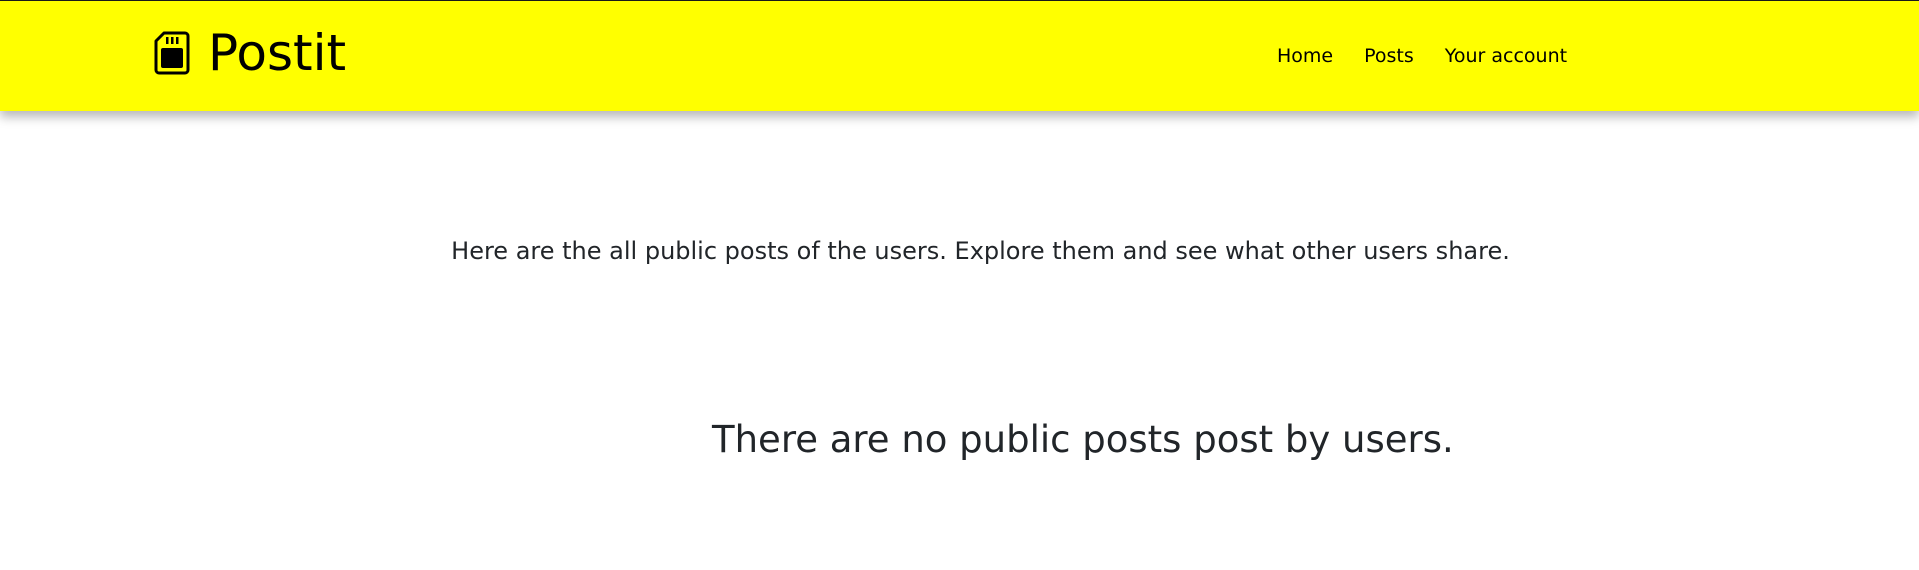 This screenshot has height=570, width=1919. I want to click on nav-link-home: Home, so click(1305, 56).